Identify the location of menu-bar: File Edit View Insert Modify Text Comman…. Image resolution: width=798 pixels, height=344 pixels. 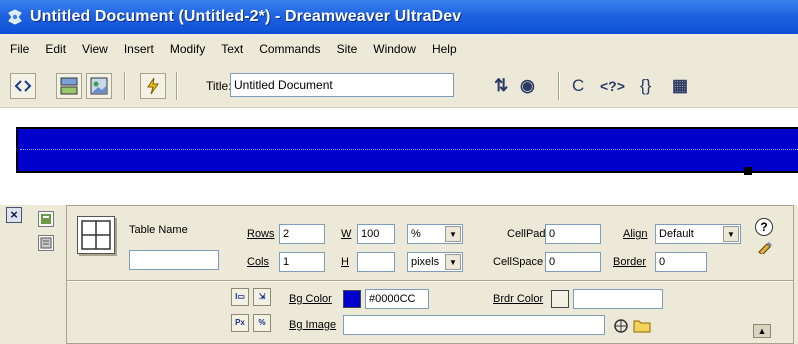
(399, 49).